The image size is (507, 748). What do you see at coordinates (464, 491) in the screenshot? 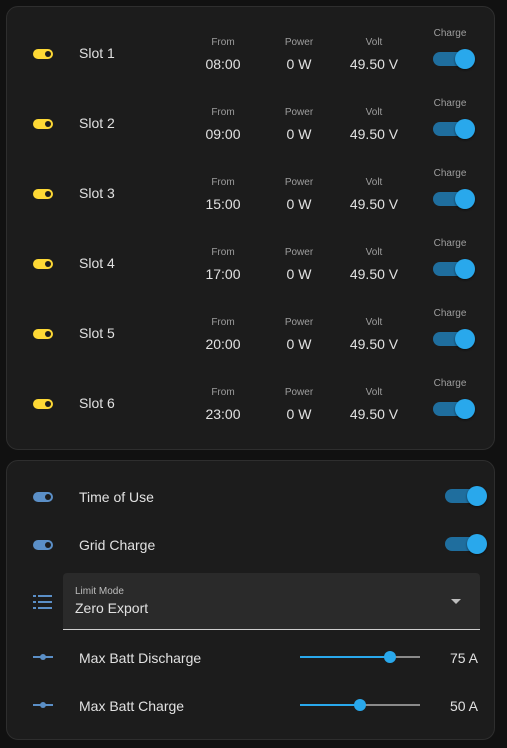
I see `time-of-use-toggle` at bounding box center [464, 491].